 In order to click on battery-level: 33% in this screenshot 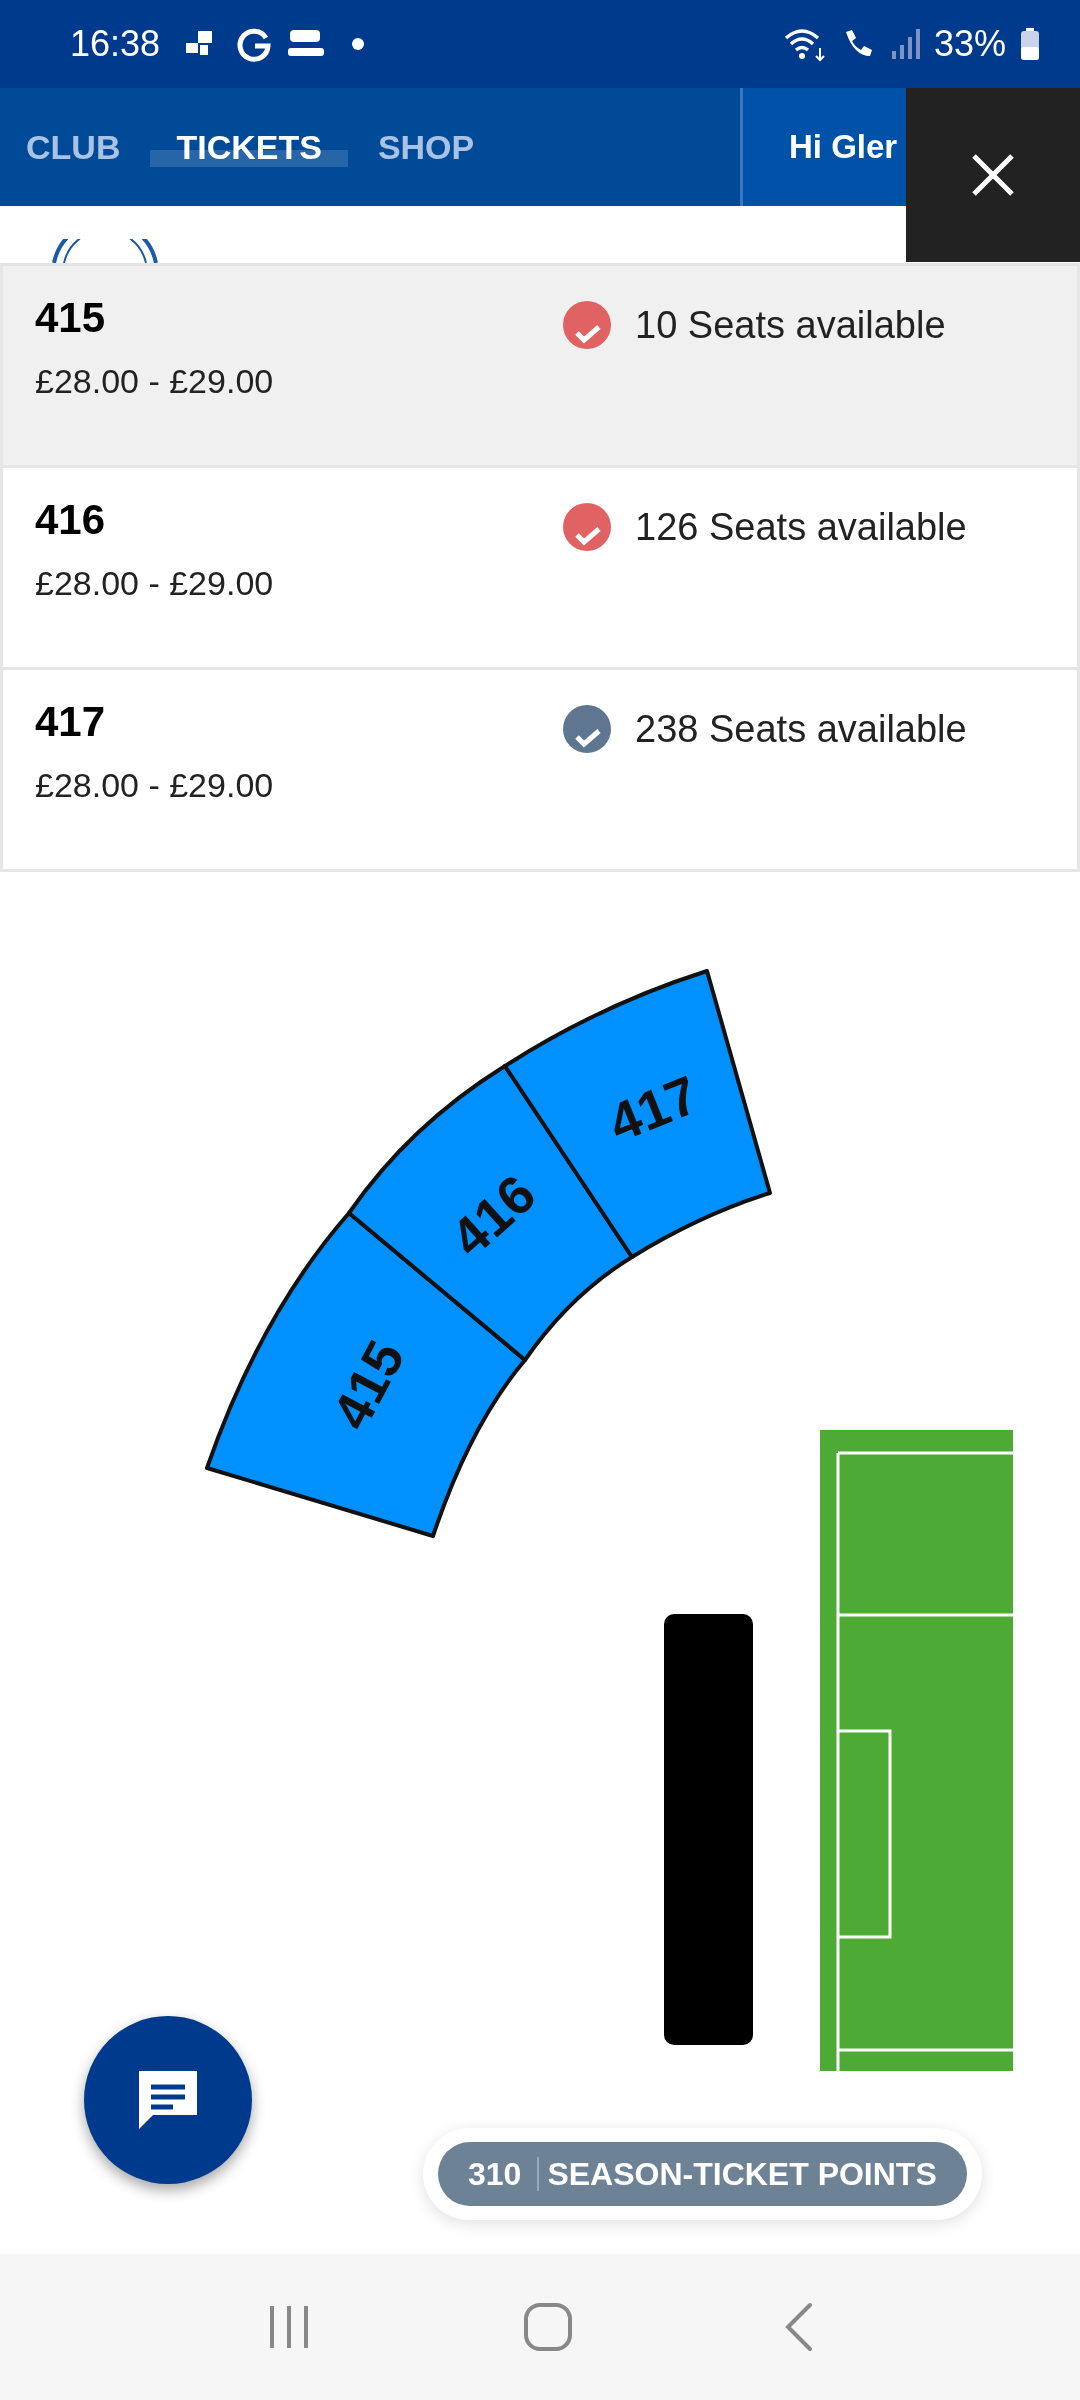, I will do `click(969, 44)`.